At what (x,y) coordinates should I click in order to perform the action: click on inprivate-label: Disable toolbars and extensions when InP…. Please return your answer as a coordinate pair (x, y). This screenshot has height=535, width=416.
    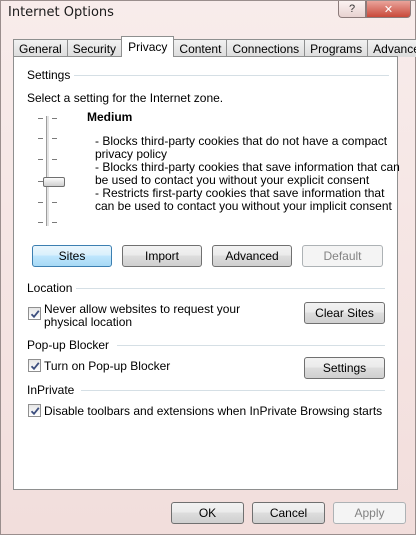
    Looking at the image, I should click on (213, 411).